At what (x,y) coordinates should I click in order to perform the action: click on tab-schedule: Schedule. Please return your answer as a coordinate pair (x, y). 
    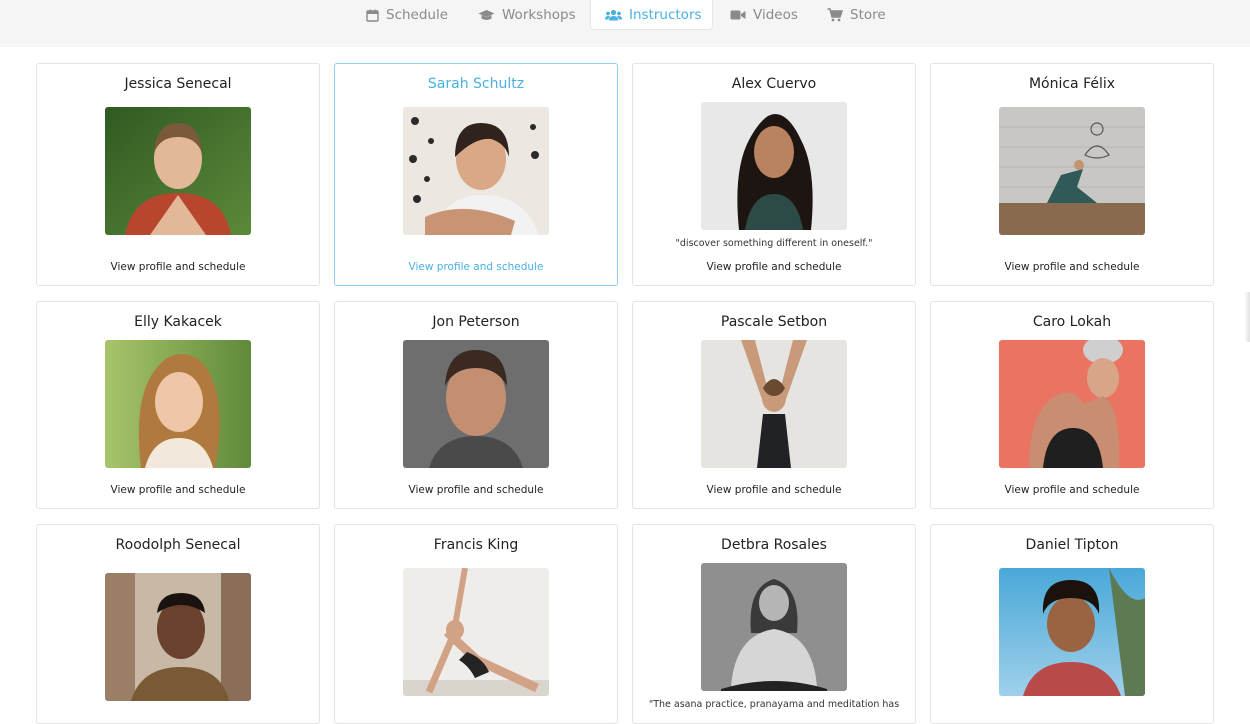
    Looking at the image, I should click on (407, 15).